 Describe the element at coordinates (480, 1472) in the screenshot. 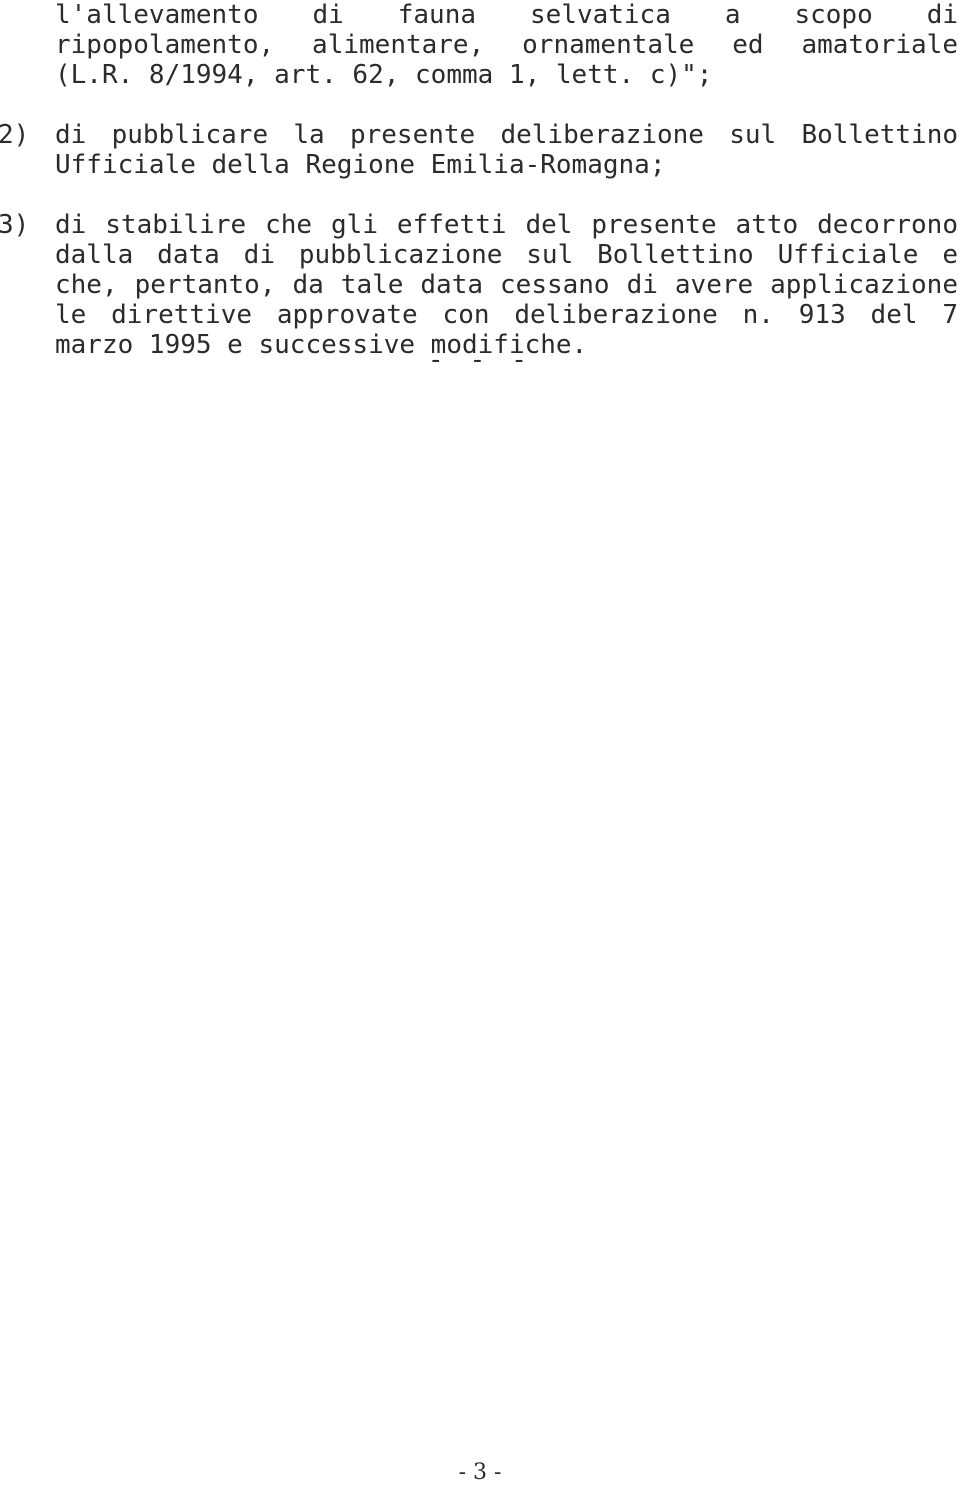

I see `page-number-footer: - 3 -` at that location.